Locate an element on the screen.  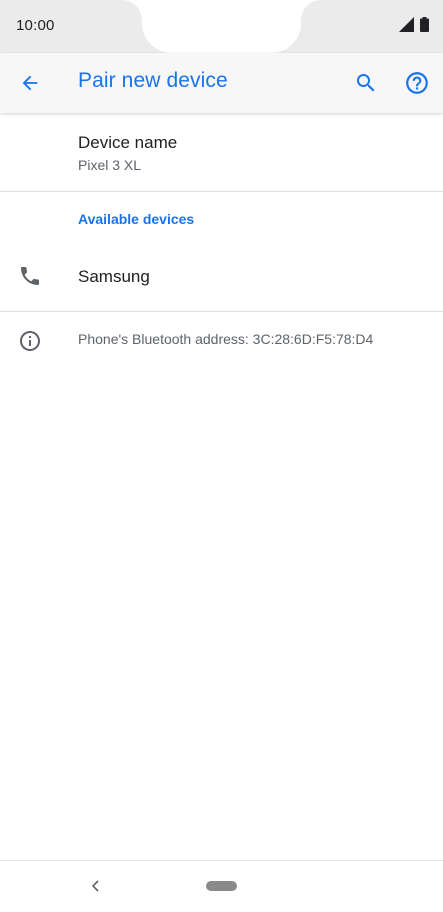
device-label: Samsung is located at coordinates (114, 276).